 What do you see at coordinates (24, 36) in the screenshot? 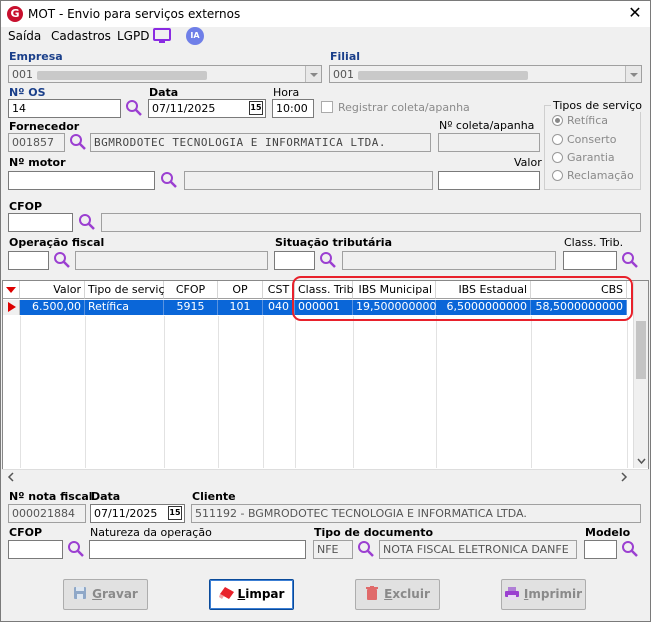
I see `menu-saida: Saída` at bounding box center [24, 36].